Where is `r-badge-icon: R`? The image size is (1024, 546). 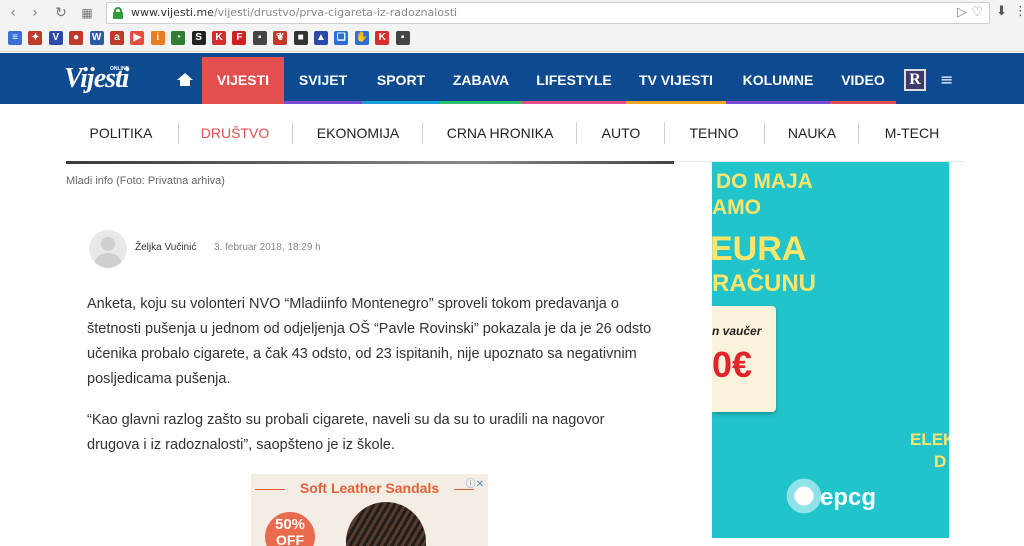 r-badge-icon: R is located at coordinates (915, 80).